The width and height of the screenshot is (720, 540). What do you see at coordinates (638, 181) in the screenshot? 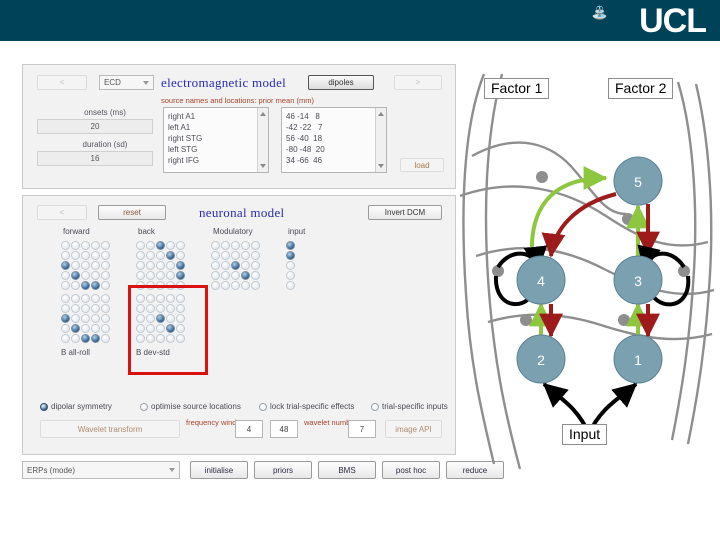
I see `node-5: 5` at bounding box center [638, 181].